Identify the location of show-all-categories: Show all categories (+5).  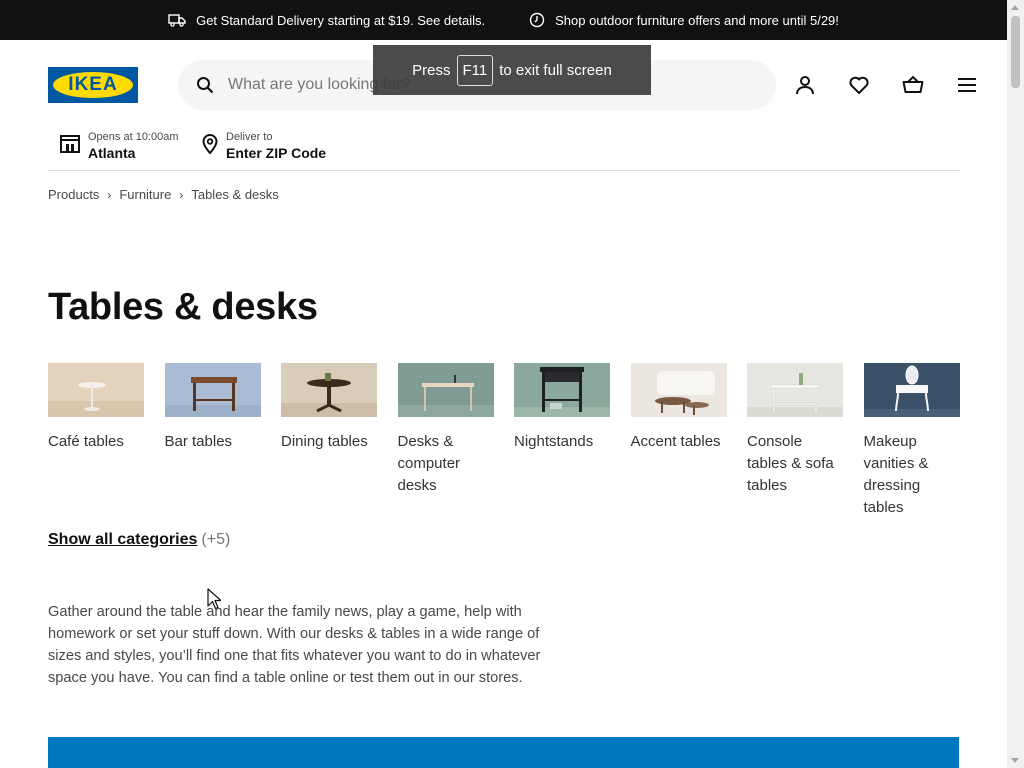
(139, 540).